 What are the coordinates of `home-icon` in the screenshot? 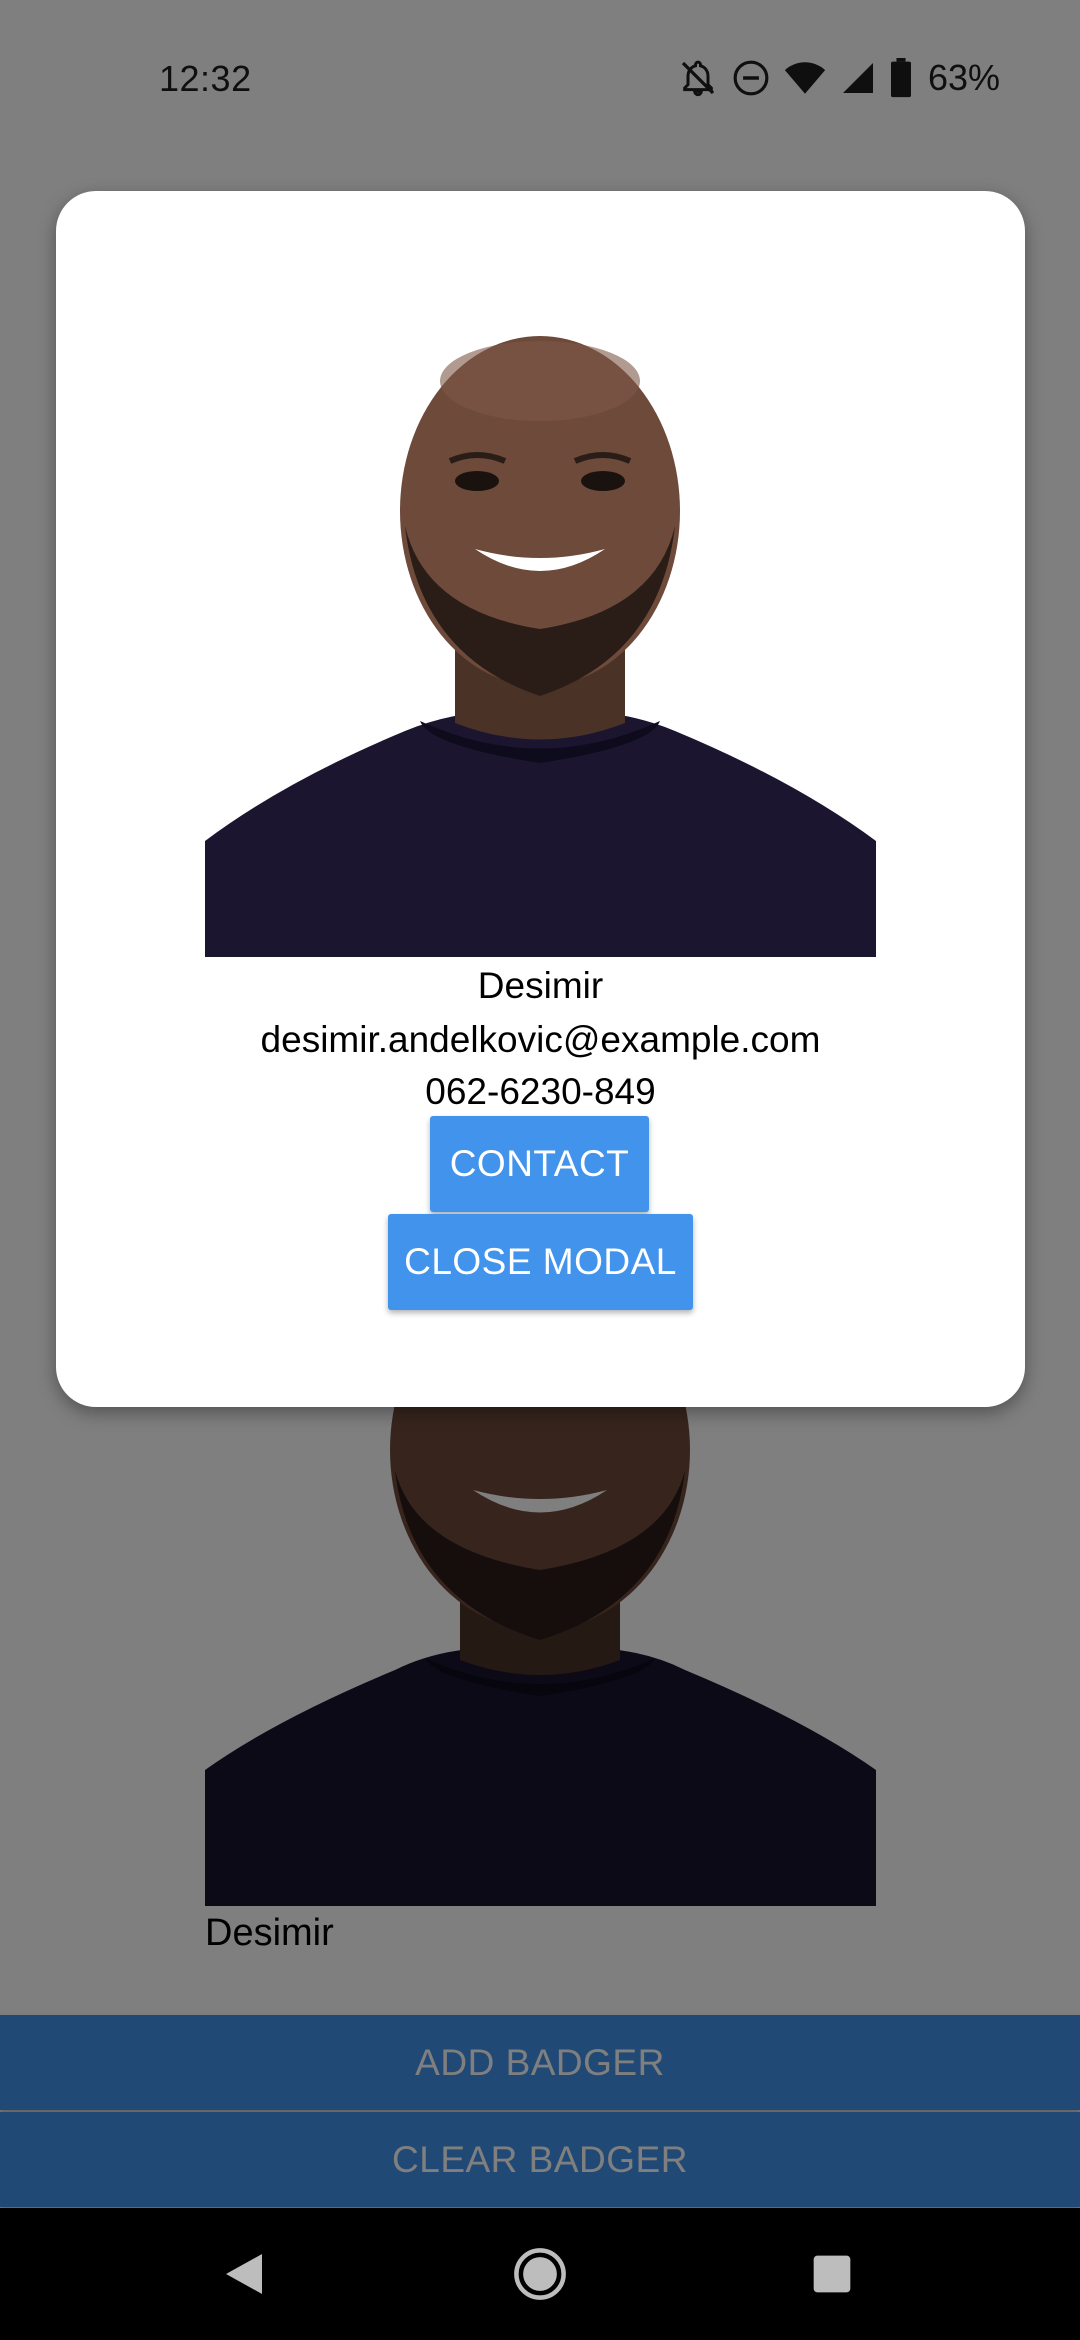 It's located at (540, 2274).